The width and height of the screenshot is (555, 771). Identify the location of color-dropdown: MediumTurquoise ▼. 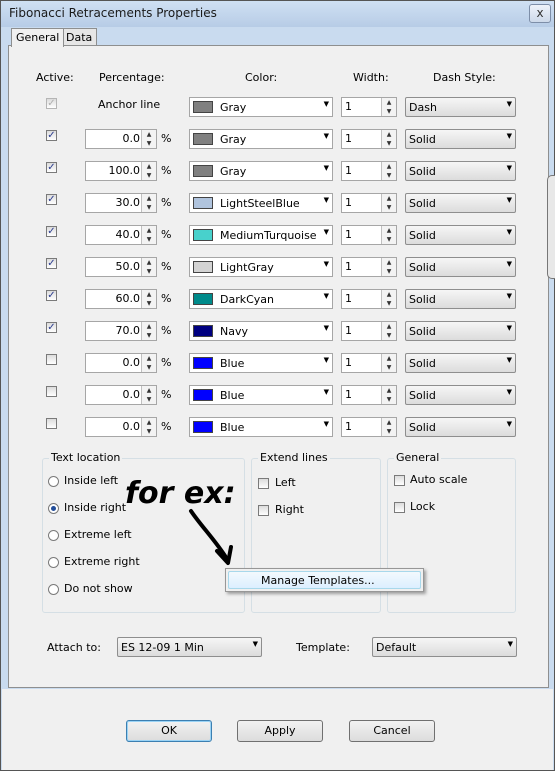
(261, 235).